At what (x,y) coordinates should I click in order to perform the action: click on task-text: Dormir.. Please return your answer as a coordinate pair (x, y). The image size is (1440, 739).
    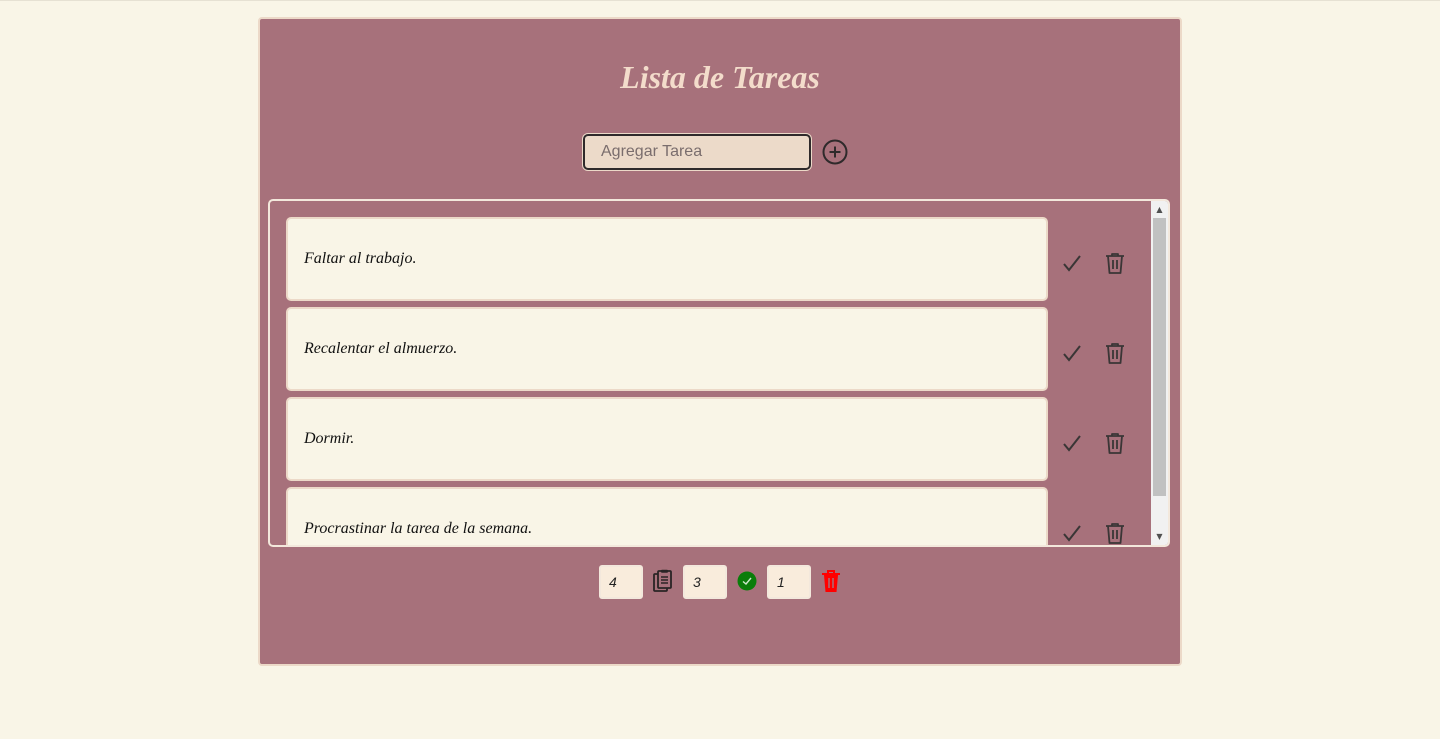
    Looking at the image, I should click on (667, 439).